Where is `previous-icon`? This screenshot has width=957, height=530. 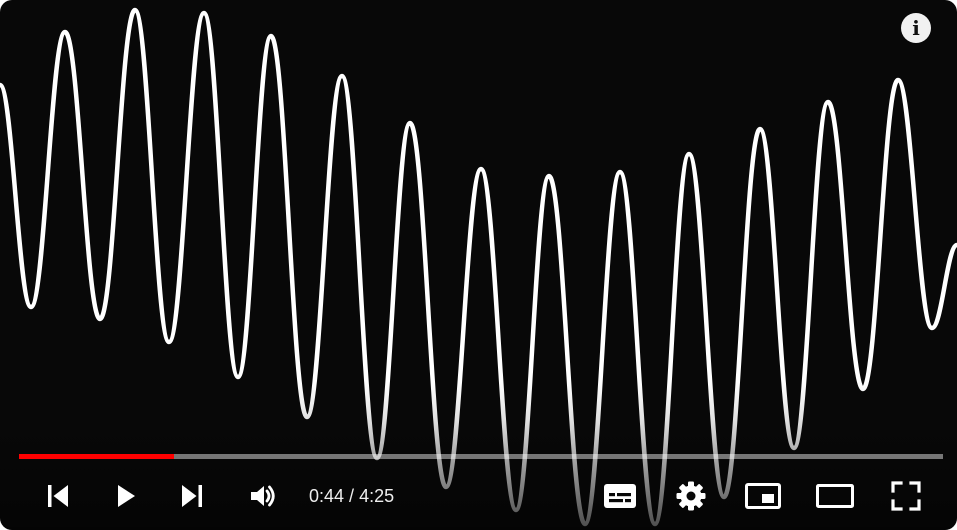 previous-icon is located at coordinates (58, 496).